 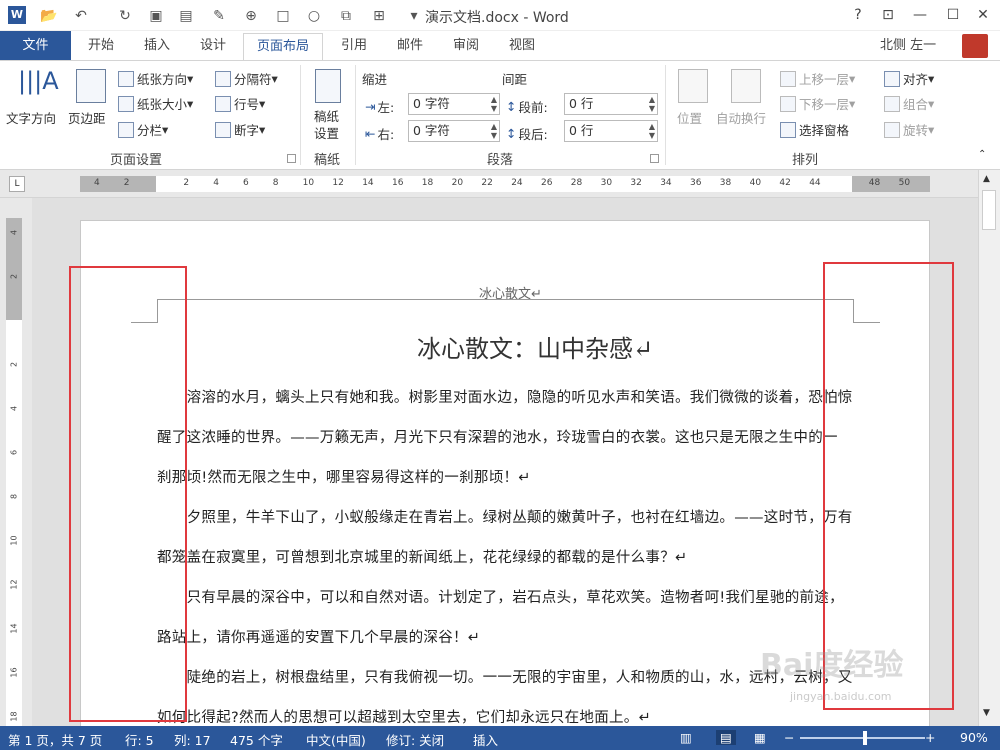 I want to click on indent-right-label: ⇤ 右:, so click(x=380, y=134).